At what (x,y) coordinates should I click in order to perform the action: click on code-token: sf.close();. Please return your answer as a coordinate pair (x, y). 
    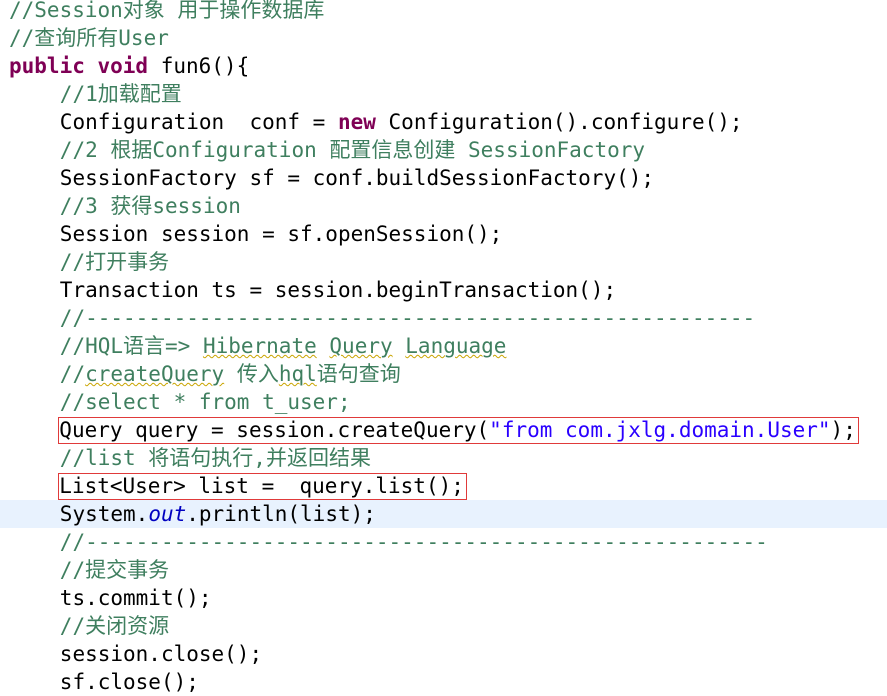
    Looking at the image, I should click on (129, 682).